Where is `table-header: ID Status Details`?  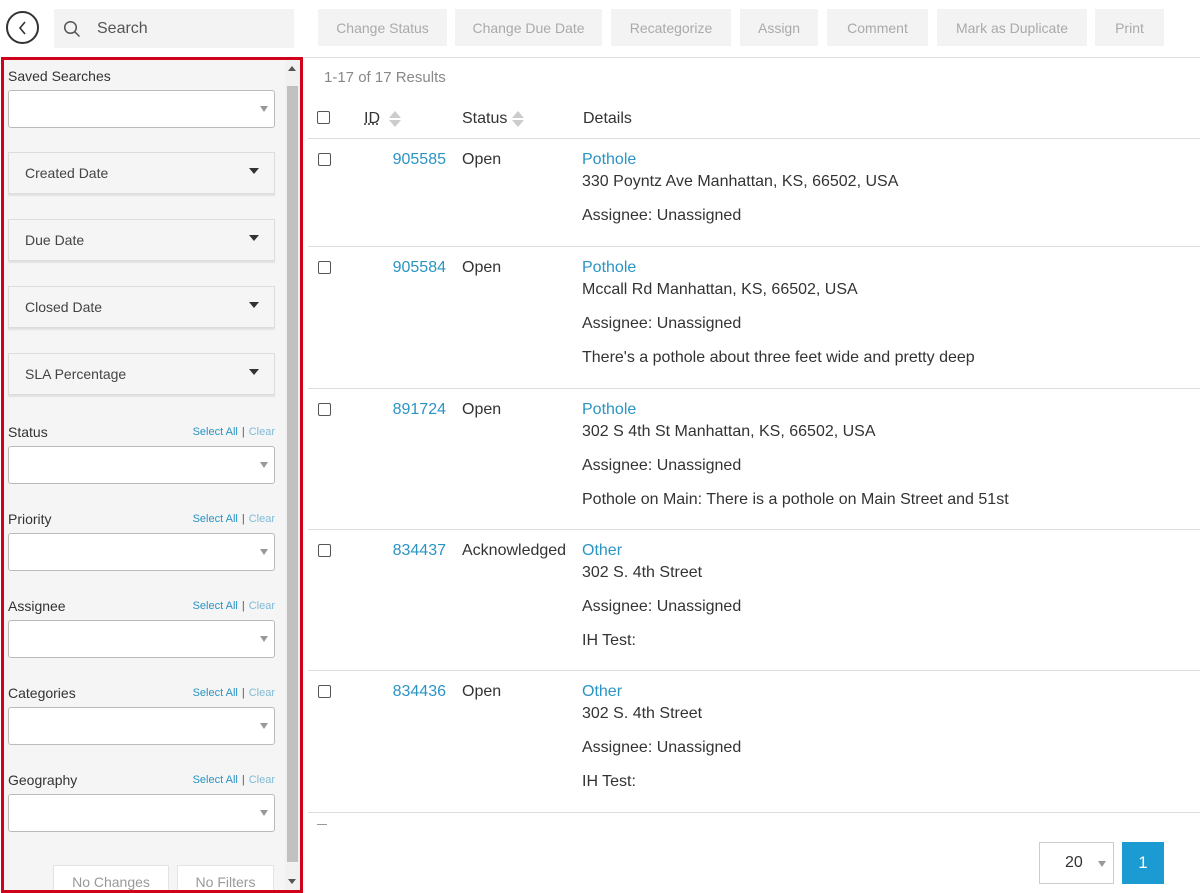 table-header: ID Status Details is located at coordinates (754, 121).